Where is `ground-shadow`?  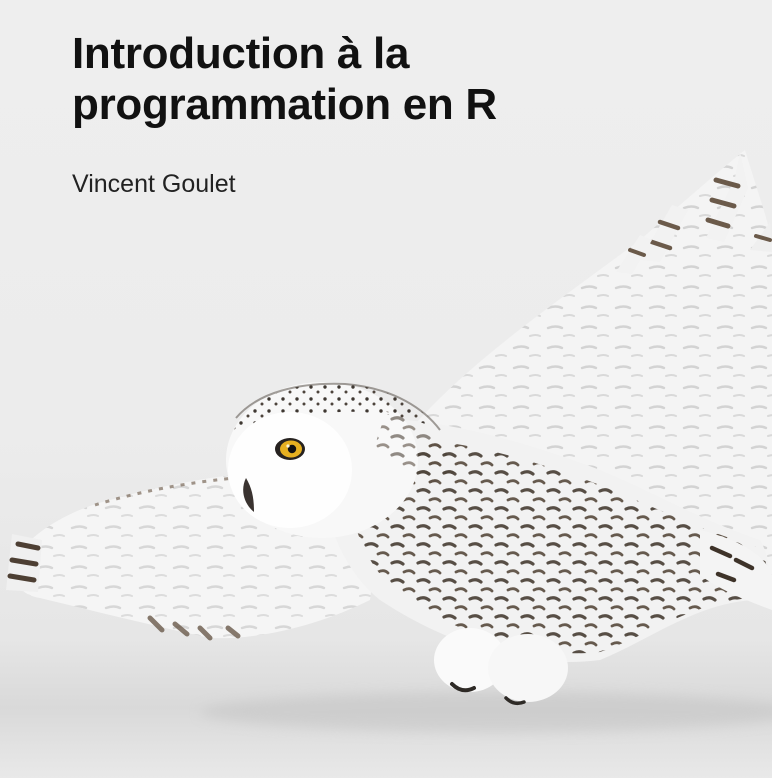 ground-shadow is located at coordinates (486, 712).